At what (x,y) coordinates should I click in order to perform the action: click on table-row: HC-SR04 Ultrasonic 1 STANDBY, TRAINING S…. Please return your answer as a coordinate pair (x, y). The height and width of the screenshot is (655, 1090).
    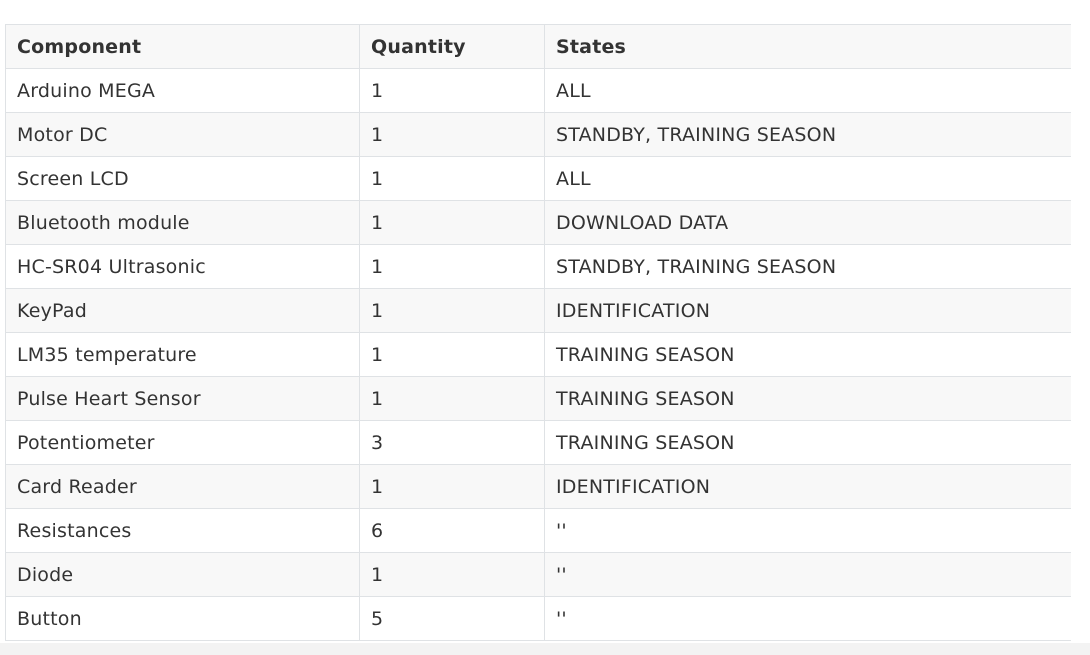
    Looking at the image, I should click on (538, 266).